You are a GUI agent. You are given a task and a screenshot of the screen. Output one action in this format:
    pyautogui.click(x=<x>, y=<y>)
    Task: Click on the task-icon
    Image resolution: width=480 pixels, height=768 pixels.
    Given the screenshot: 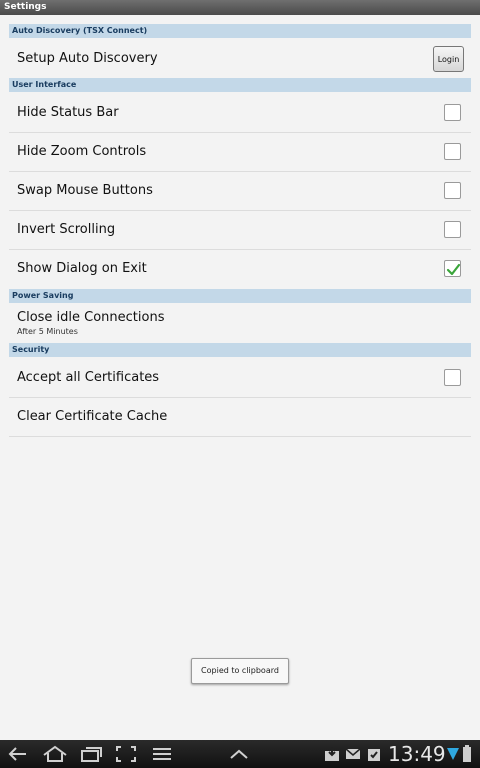 What is the action you would take?
    pyautogui.click(x=374, y=754)
    